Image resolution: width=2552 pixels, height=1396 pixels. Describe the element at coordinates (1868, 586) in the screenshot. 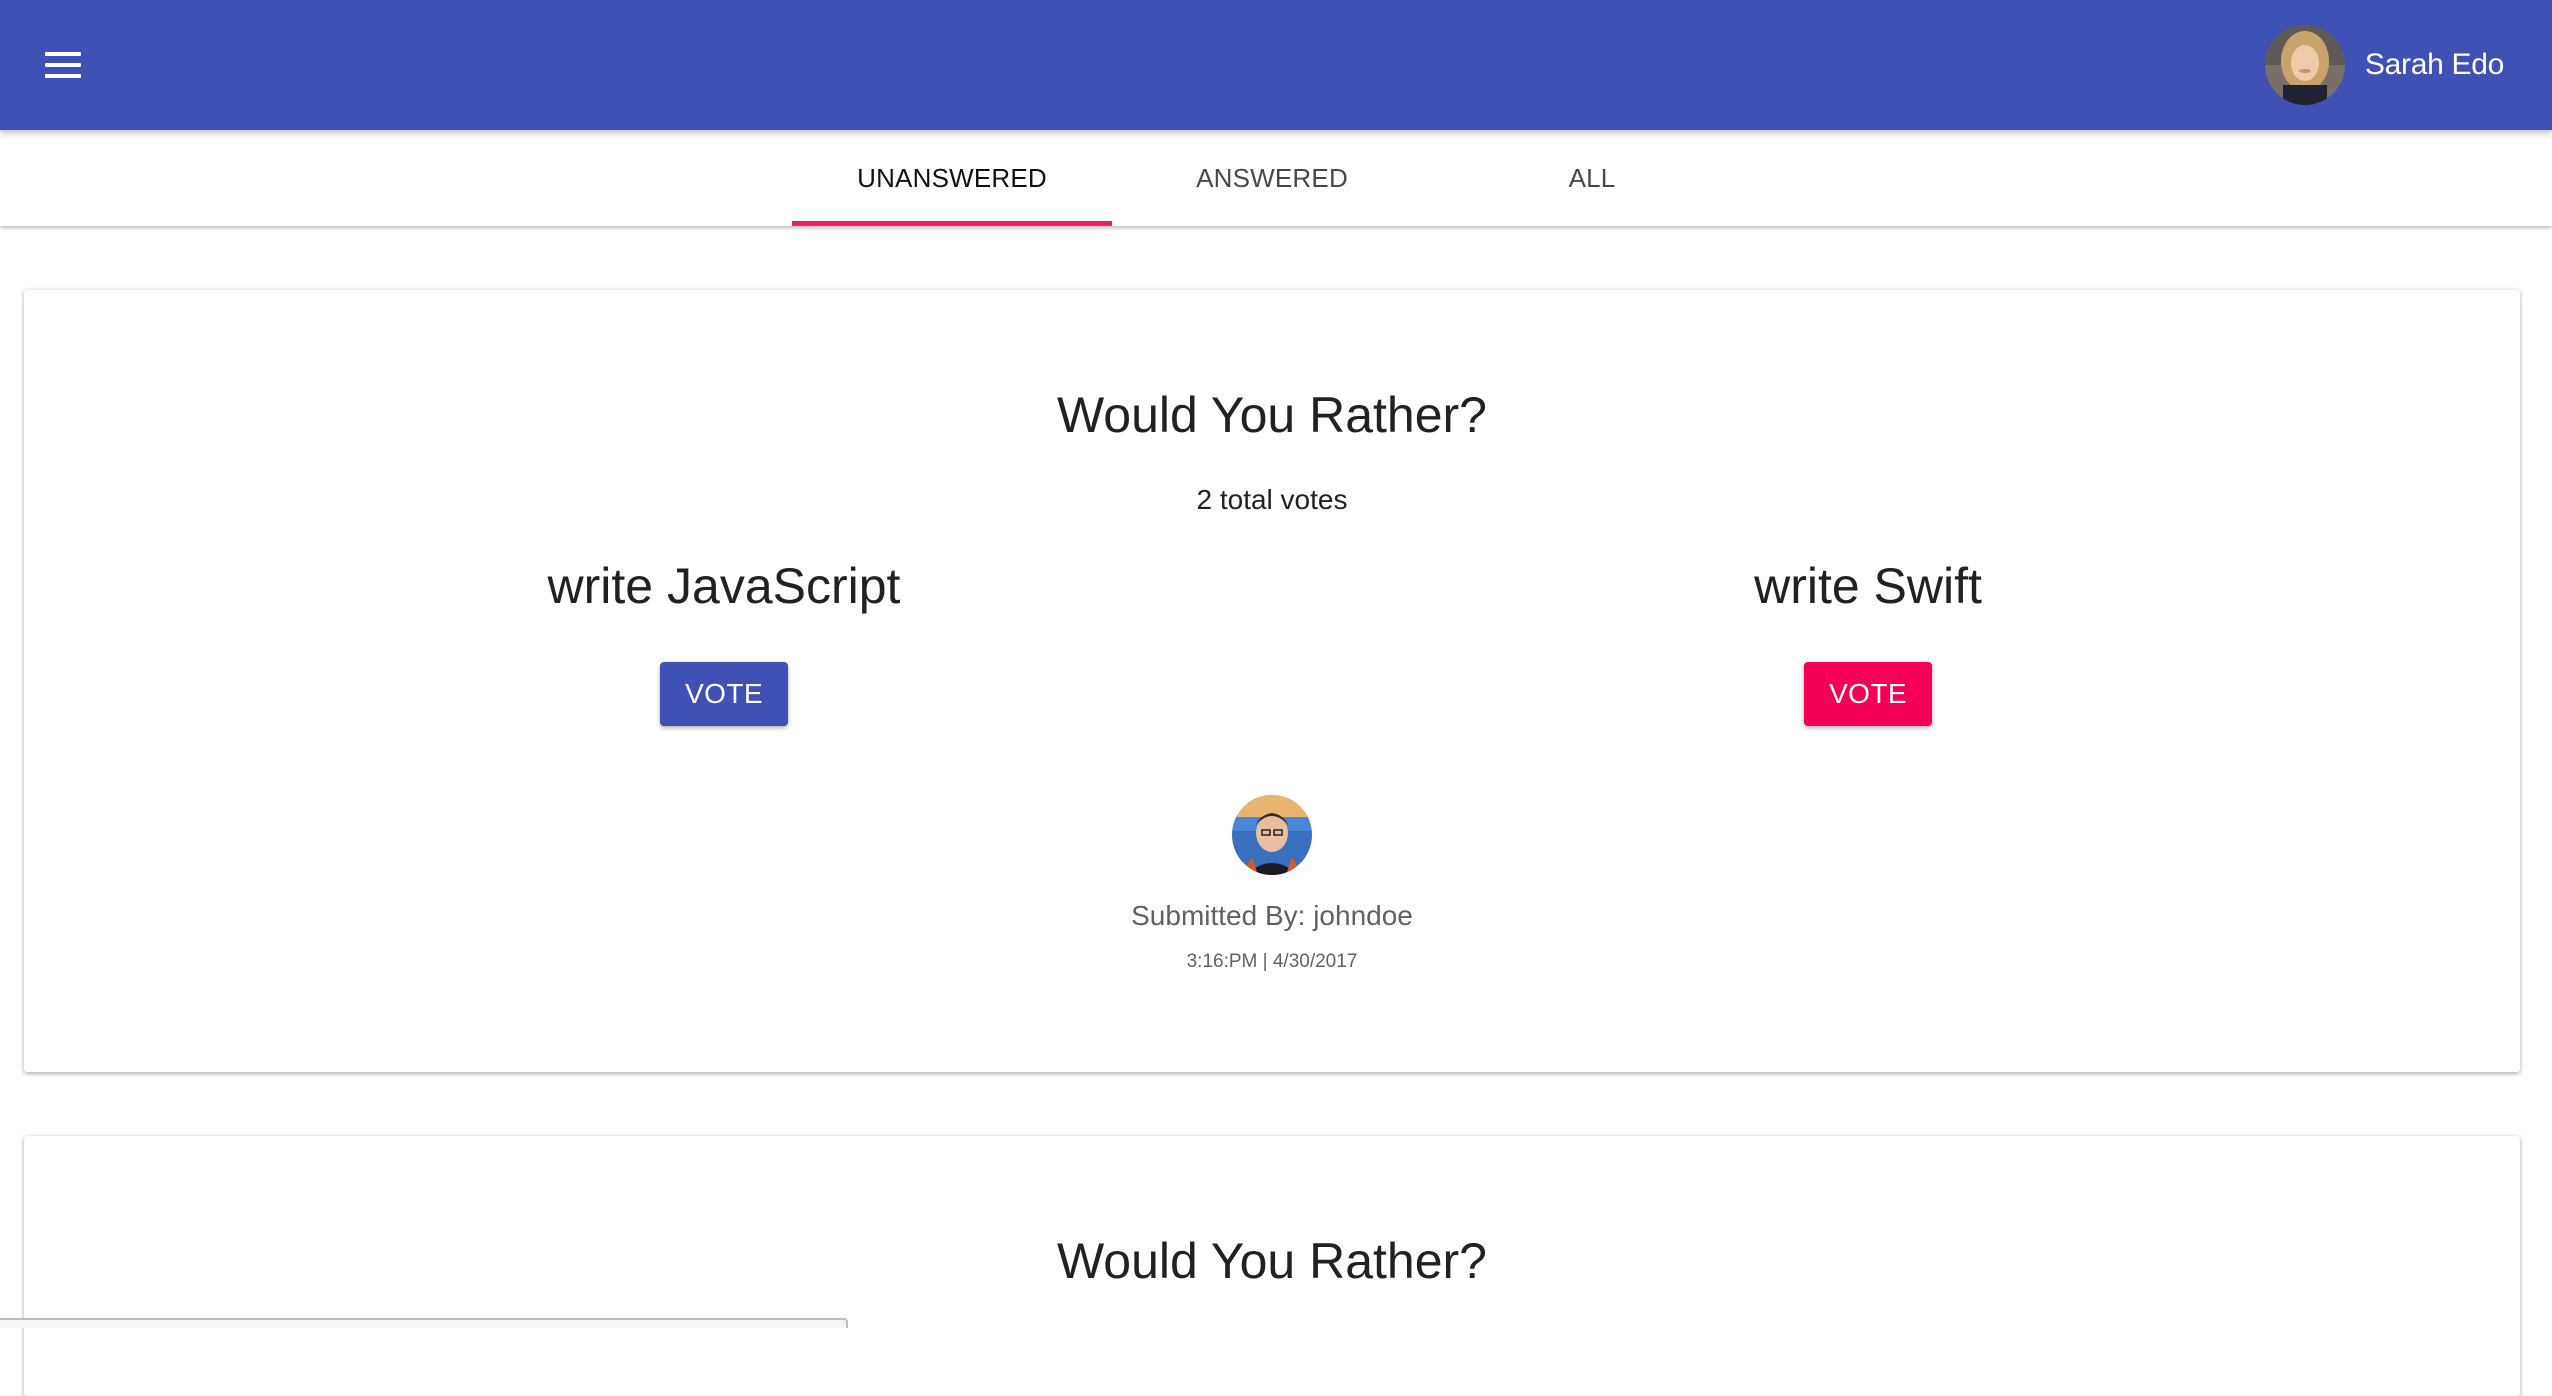

I see `option-b-text: write Swift` at that location.